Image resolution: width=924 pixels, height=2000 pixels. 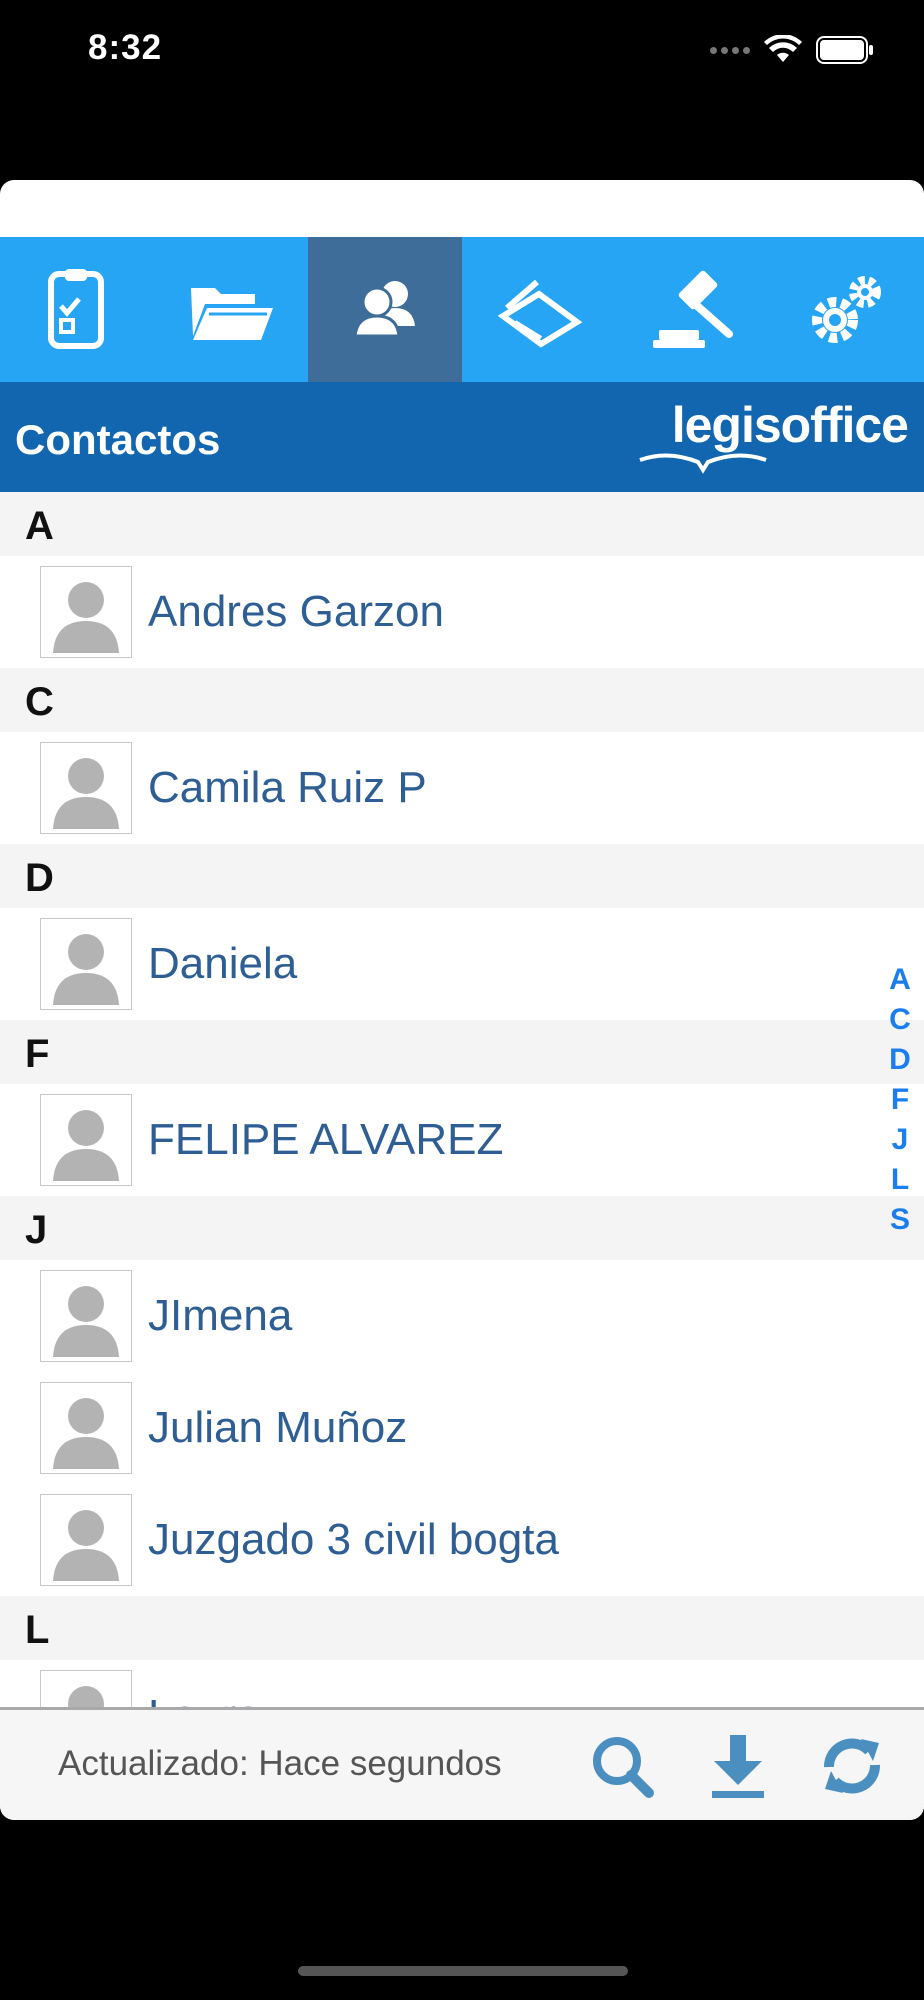 I want to click on tab-contacts, so click(x=385, y=309).